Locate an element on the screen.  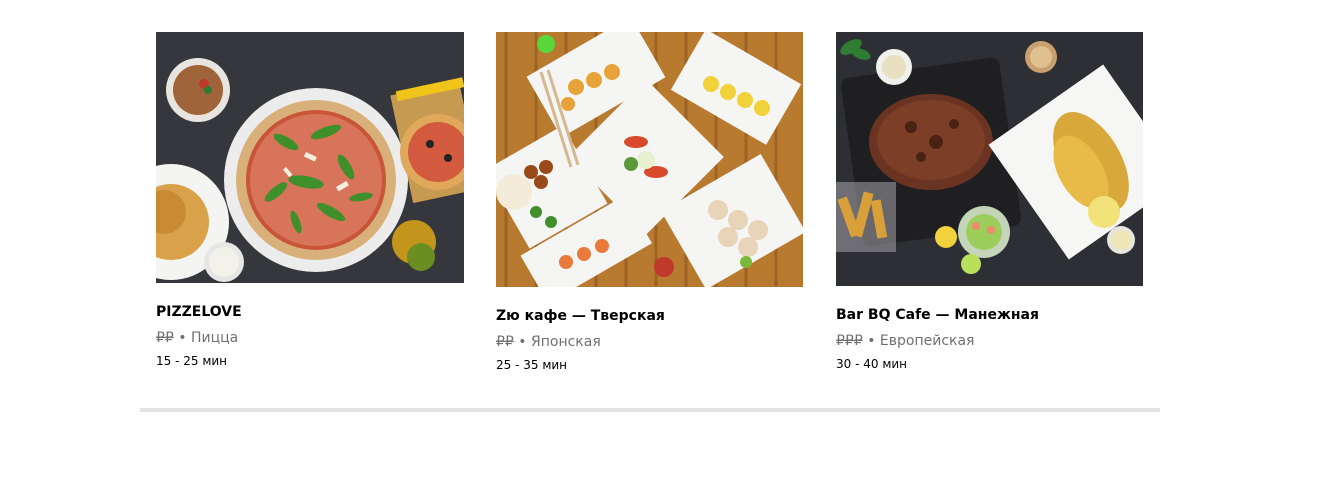
restaurant-name: Zю кафе — Тверская is located at coordinates (650, 316).